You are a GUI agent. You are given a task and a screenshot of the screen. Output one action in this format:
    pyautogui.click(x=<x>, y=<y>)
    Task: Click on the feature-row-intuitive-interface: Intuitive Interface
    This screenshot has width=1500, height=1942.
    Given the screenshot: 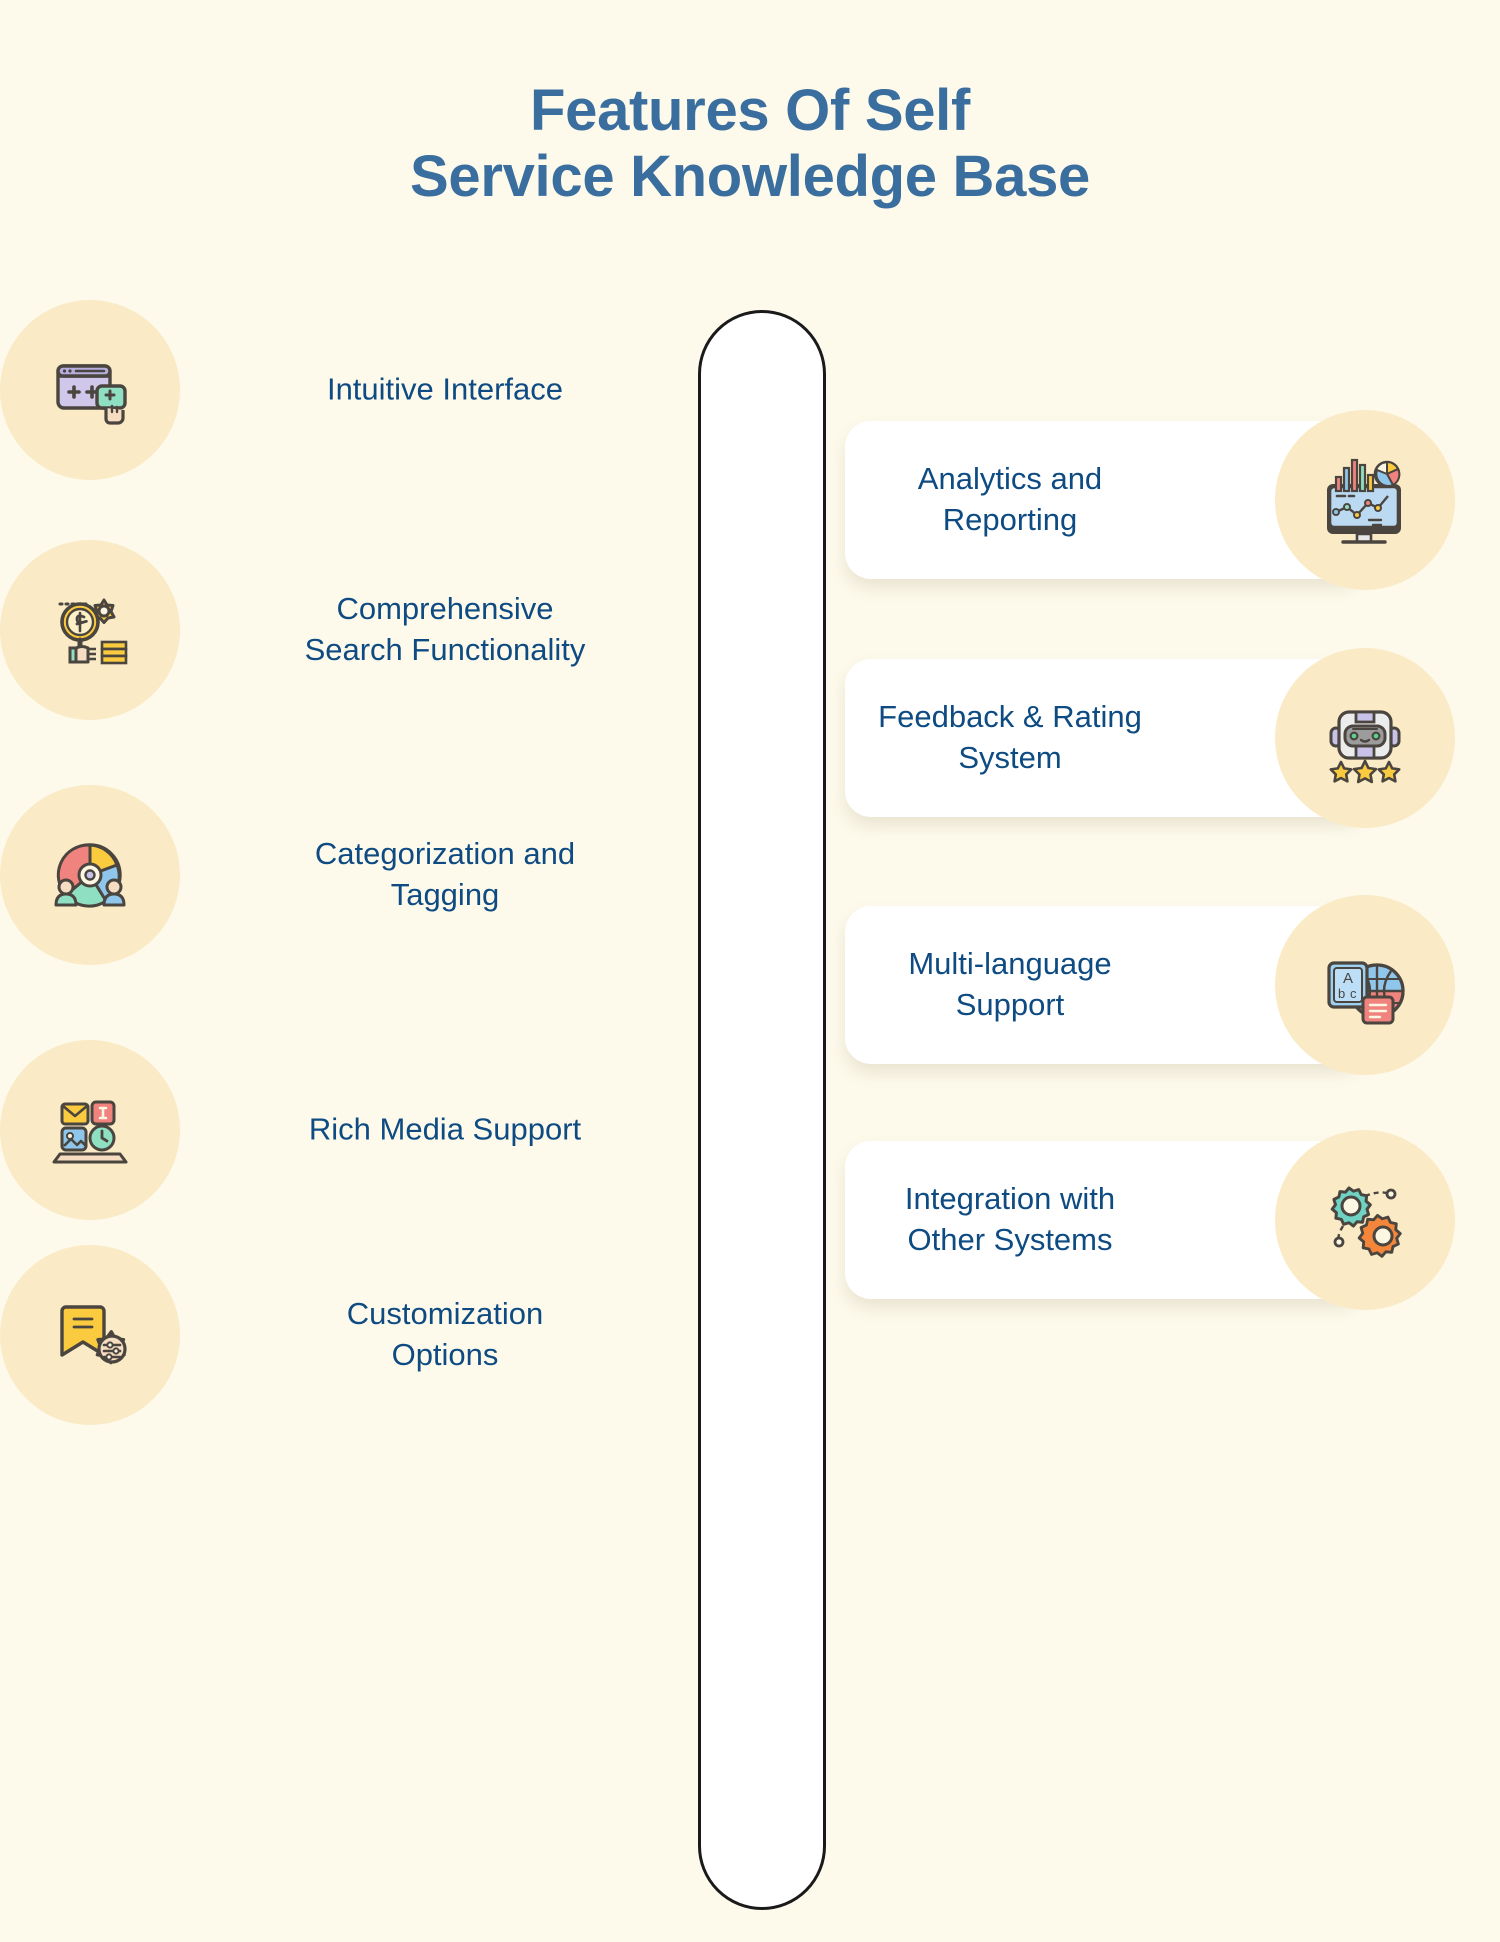 What is the action you would take?
    pyautogui.click(x=350, y=390)
    